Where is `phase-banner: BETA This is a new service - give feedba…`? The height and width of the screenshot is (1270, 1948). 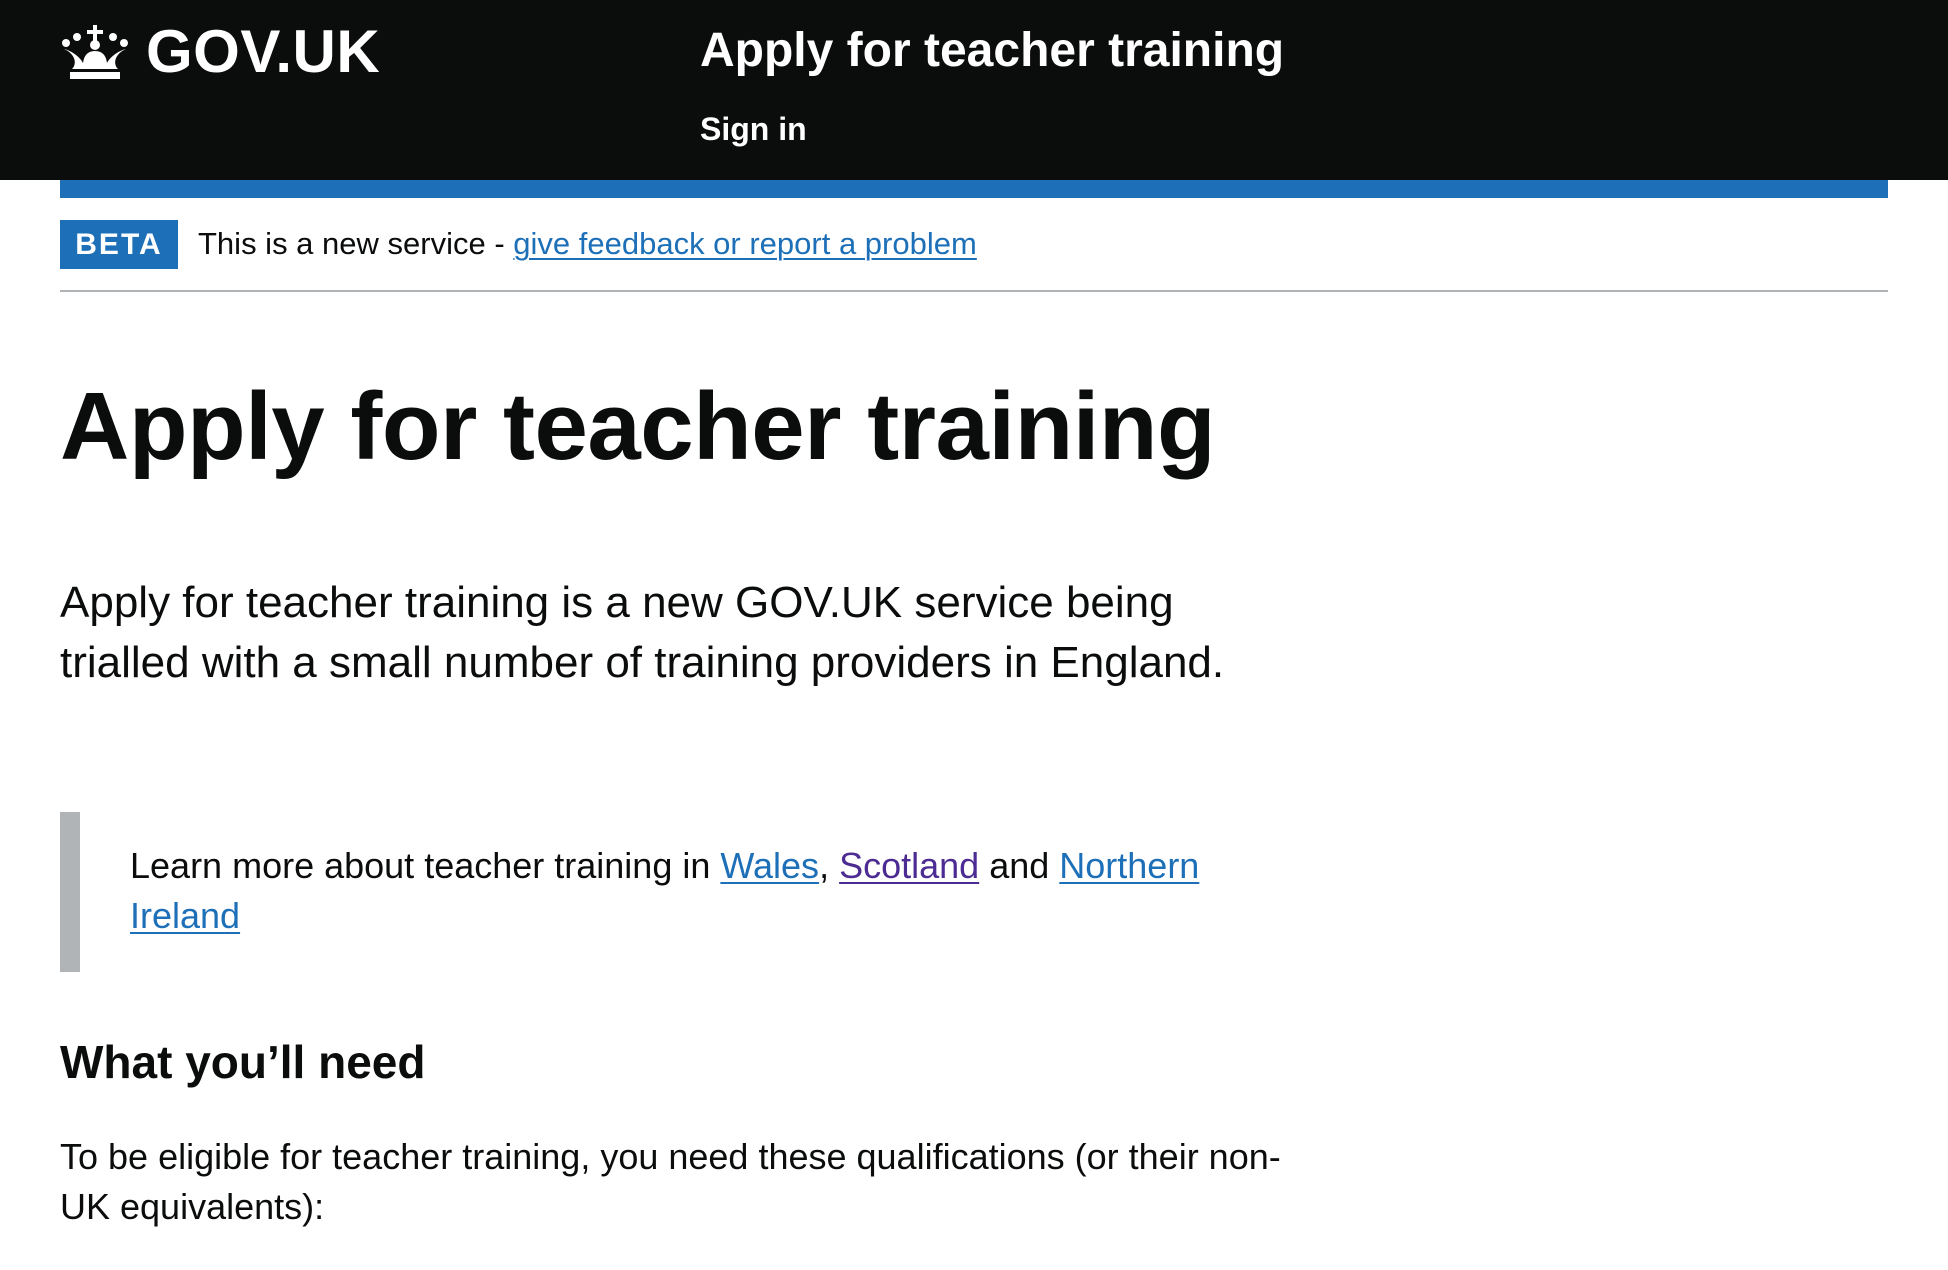
phase-banner: BETA This is a new service - give feedba… is located at coordinates (974, 256).